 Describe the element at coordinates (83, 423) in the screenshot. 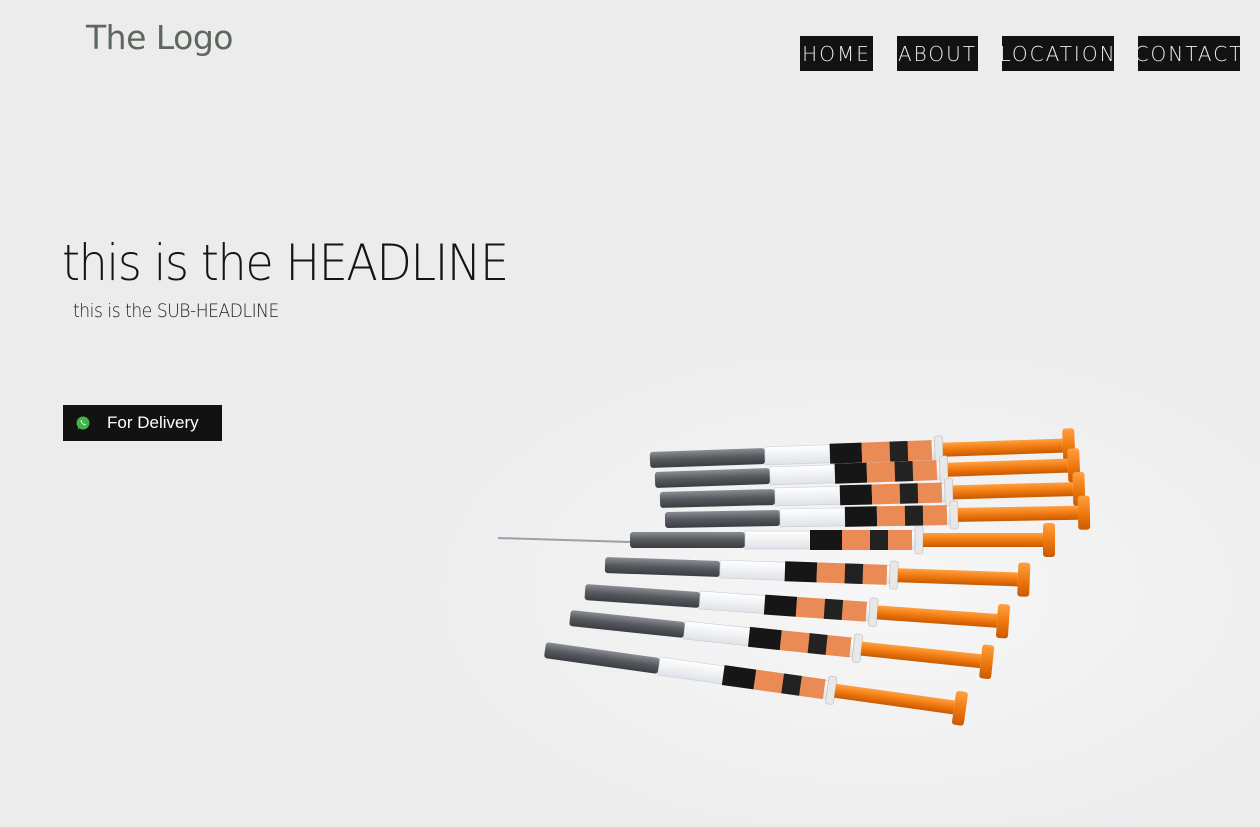

I see `whatsapp-icon` at that location.